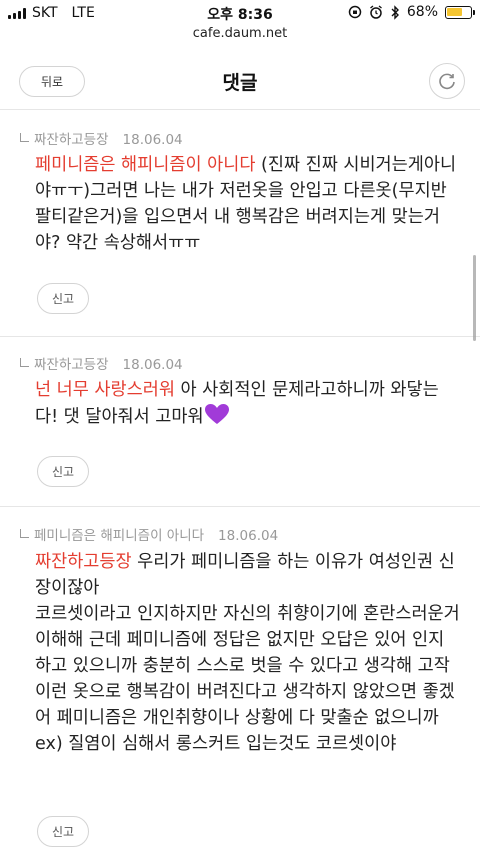 Image resolution: width=480 pixels, height=855 pixels. What do you see at coordinates (422, 12) in the screenshot?
I see `battery-percent: 68%` at bounding box center [422, 12].